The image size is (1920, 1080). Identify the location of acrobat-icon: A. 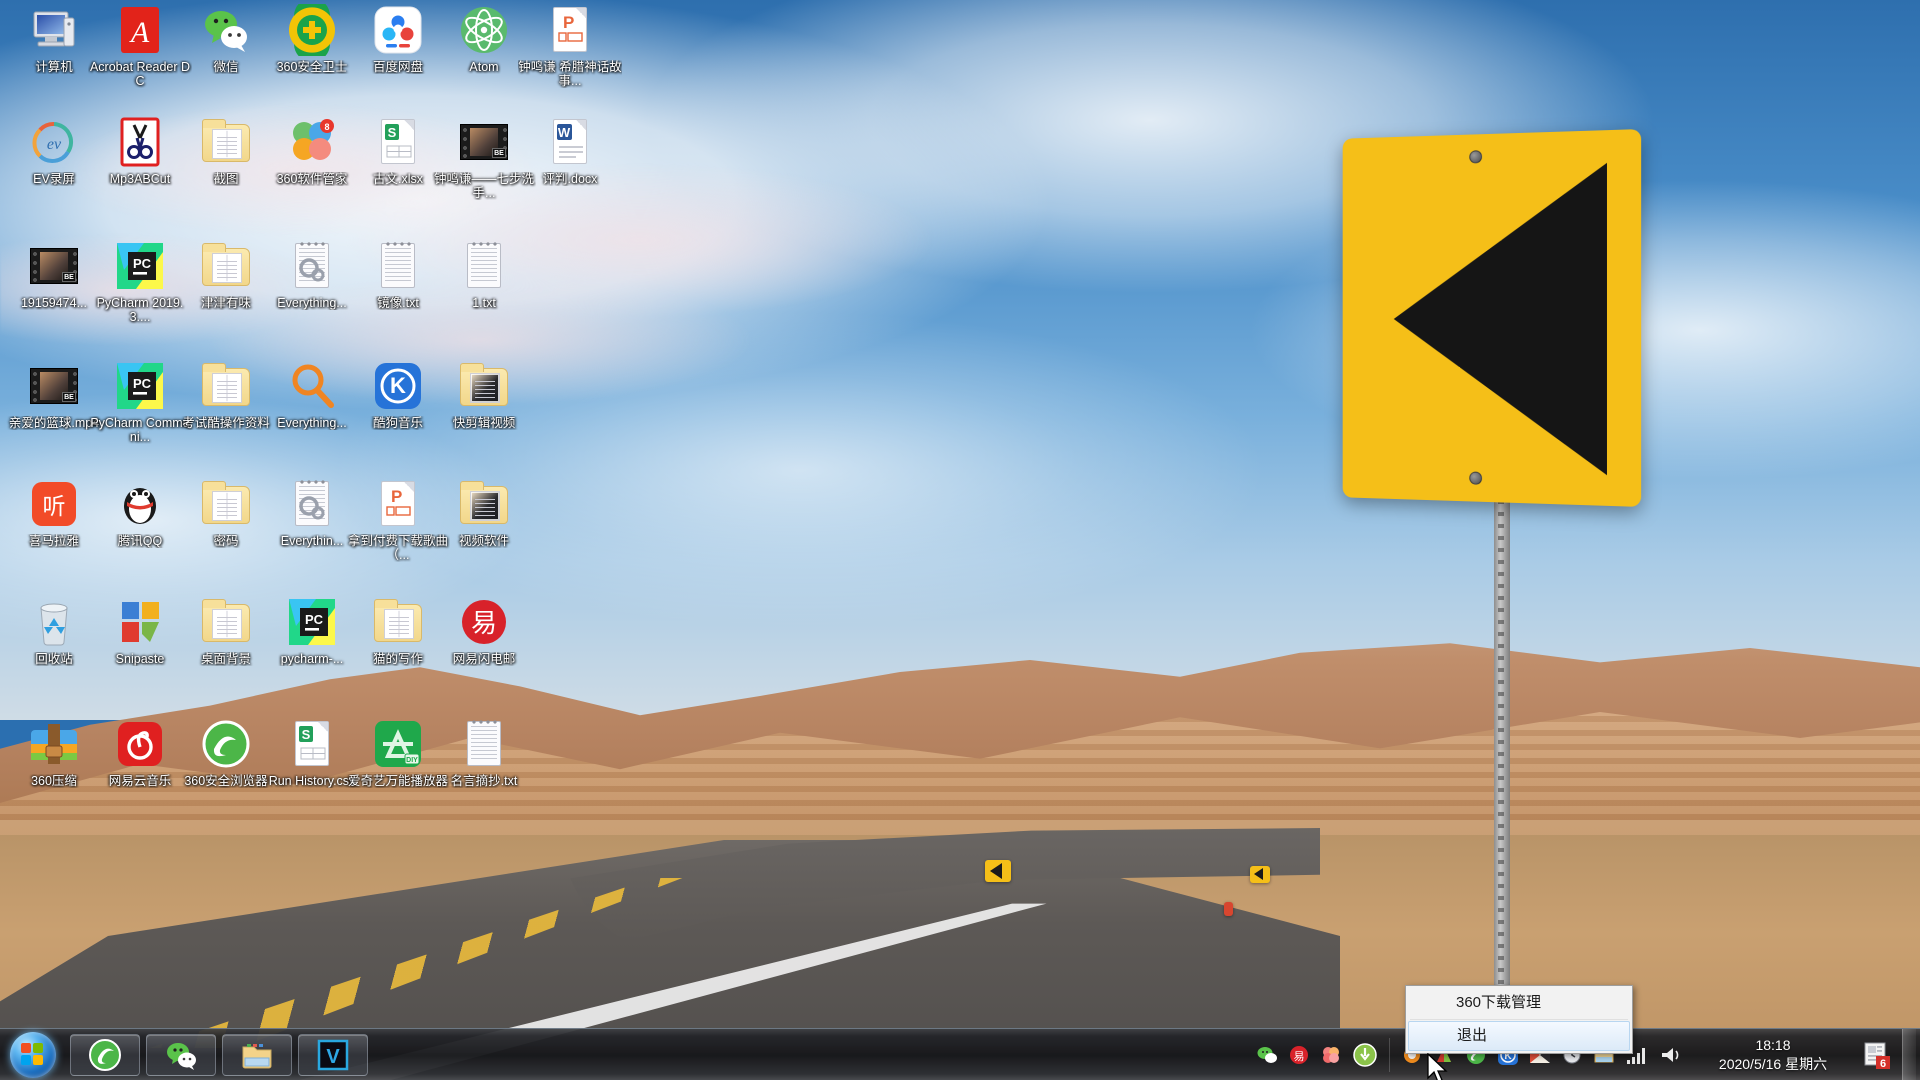
(140, 30).